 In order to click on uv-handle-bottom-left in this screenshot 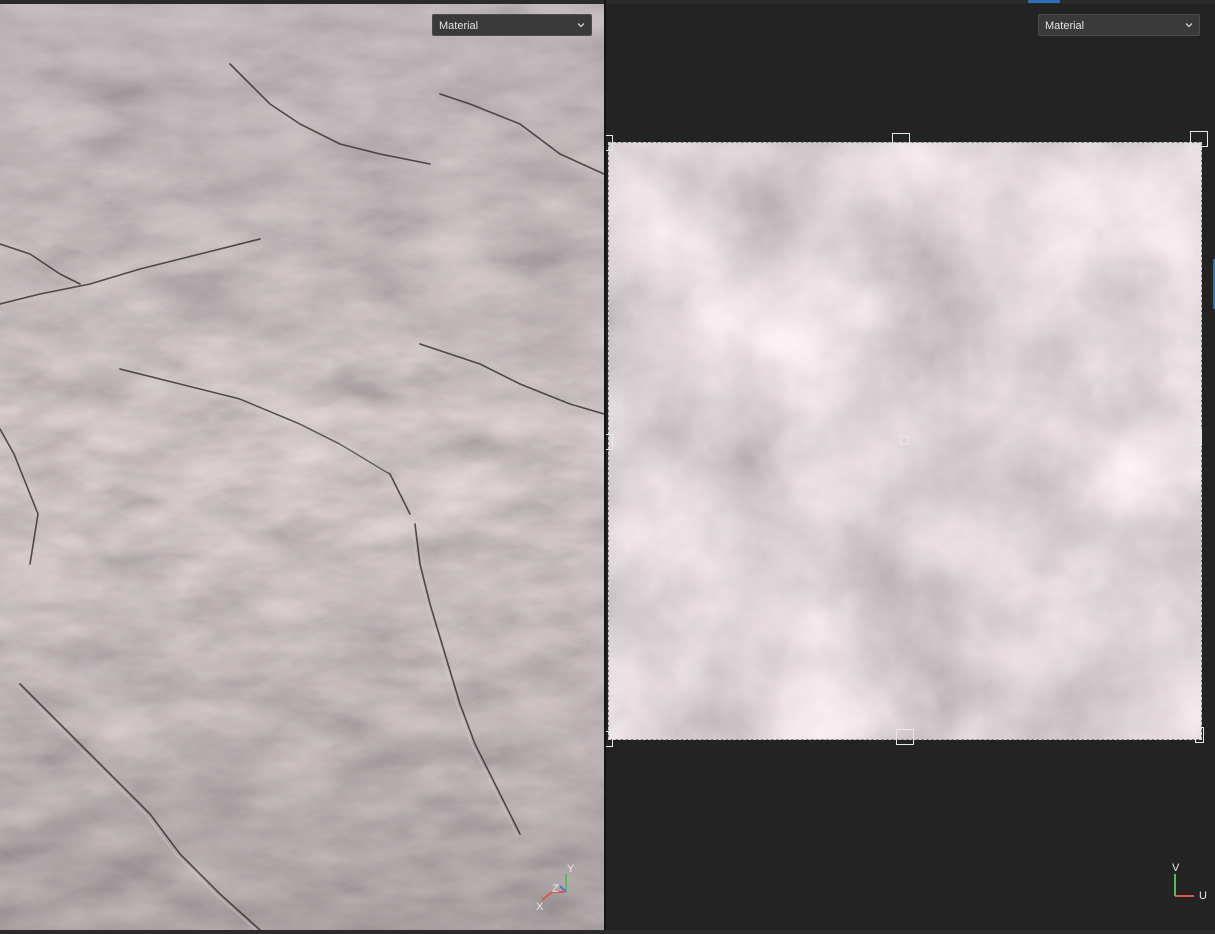, I will do `click(609, 739)`.